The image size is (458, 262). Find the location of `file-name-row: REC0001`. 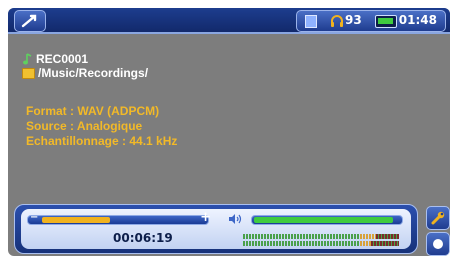

file-name-row: REC0001 is located at coordinates (85, 59).